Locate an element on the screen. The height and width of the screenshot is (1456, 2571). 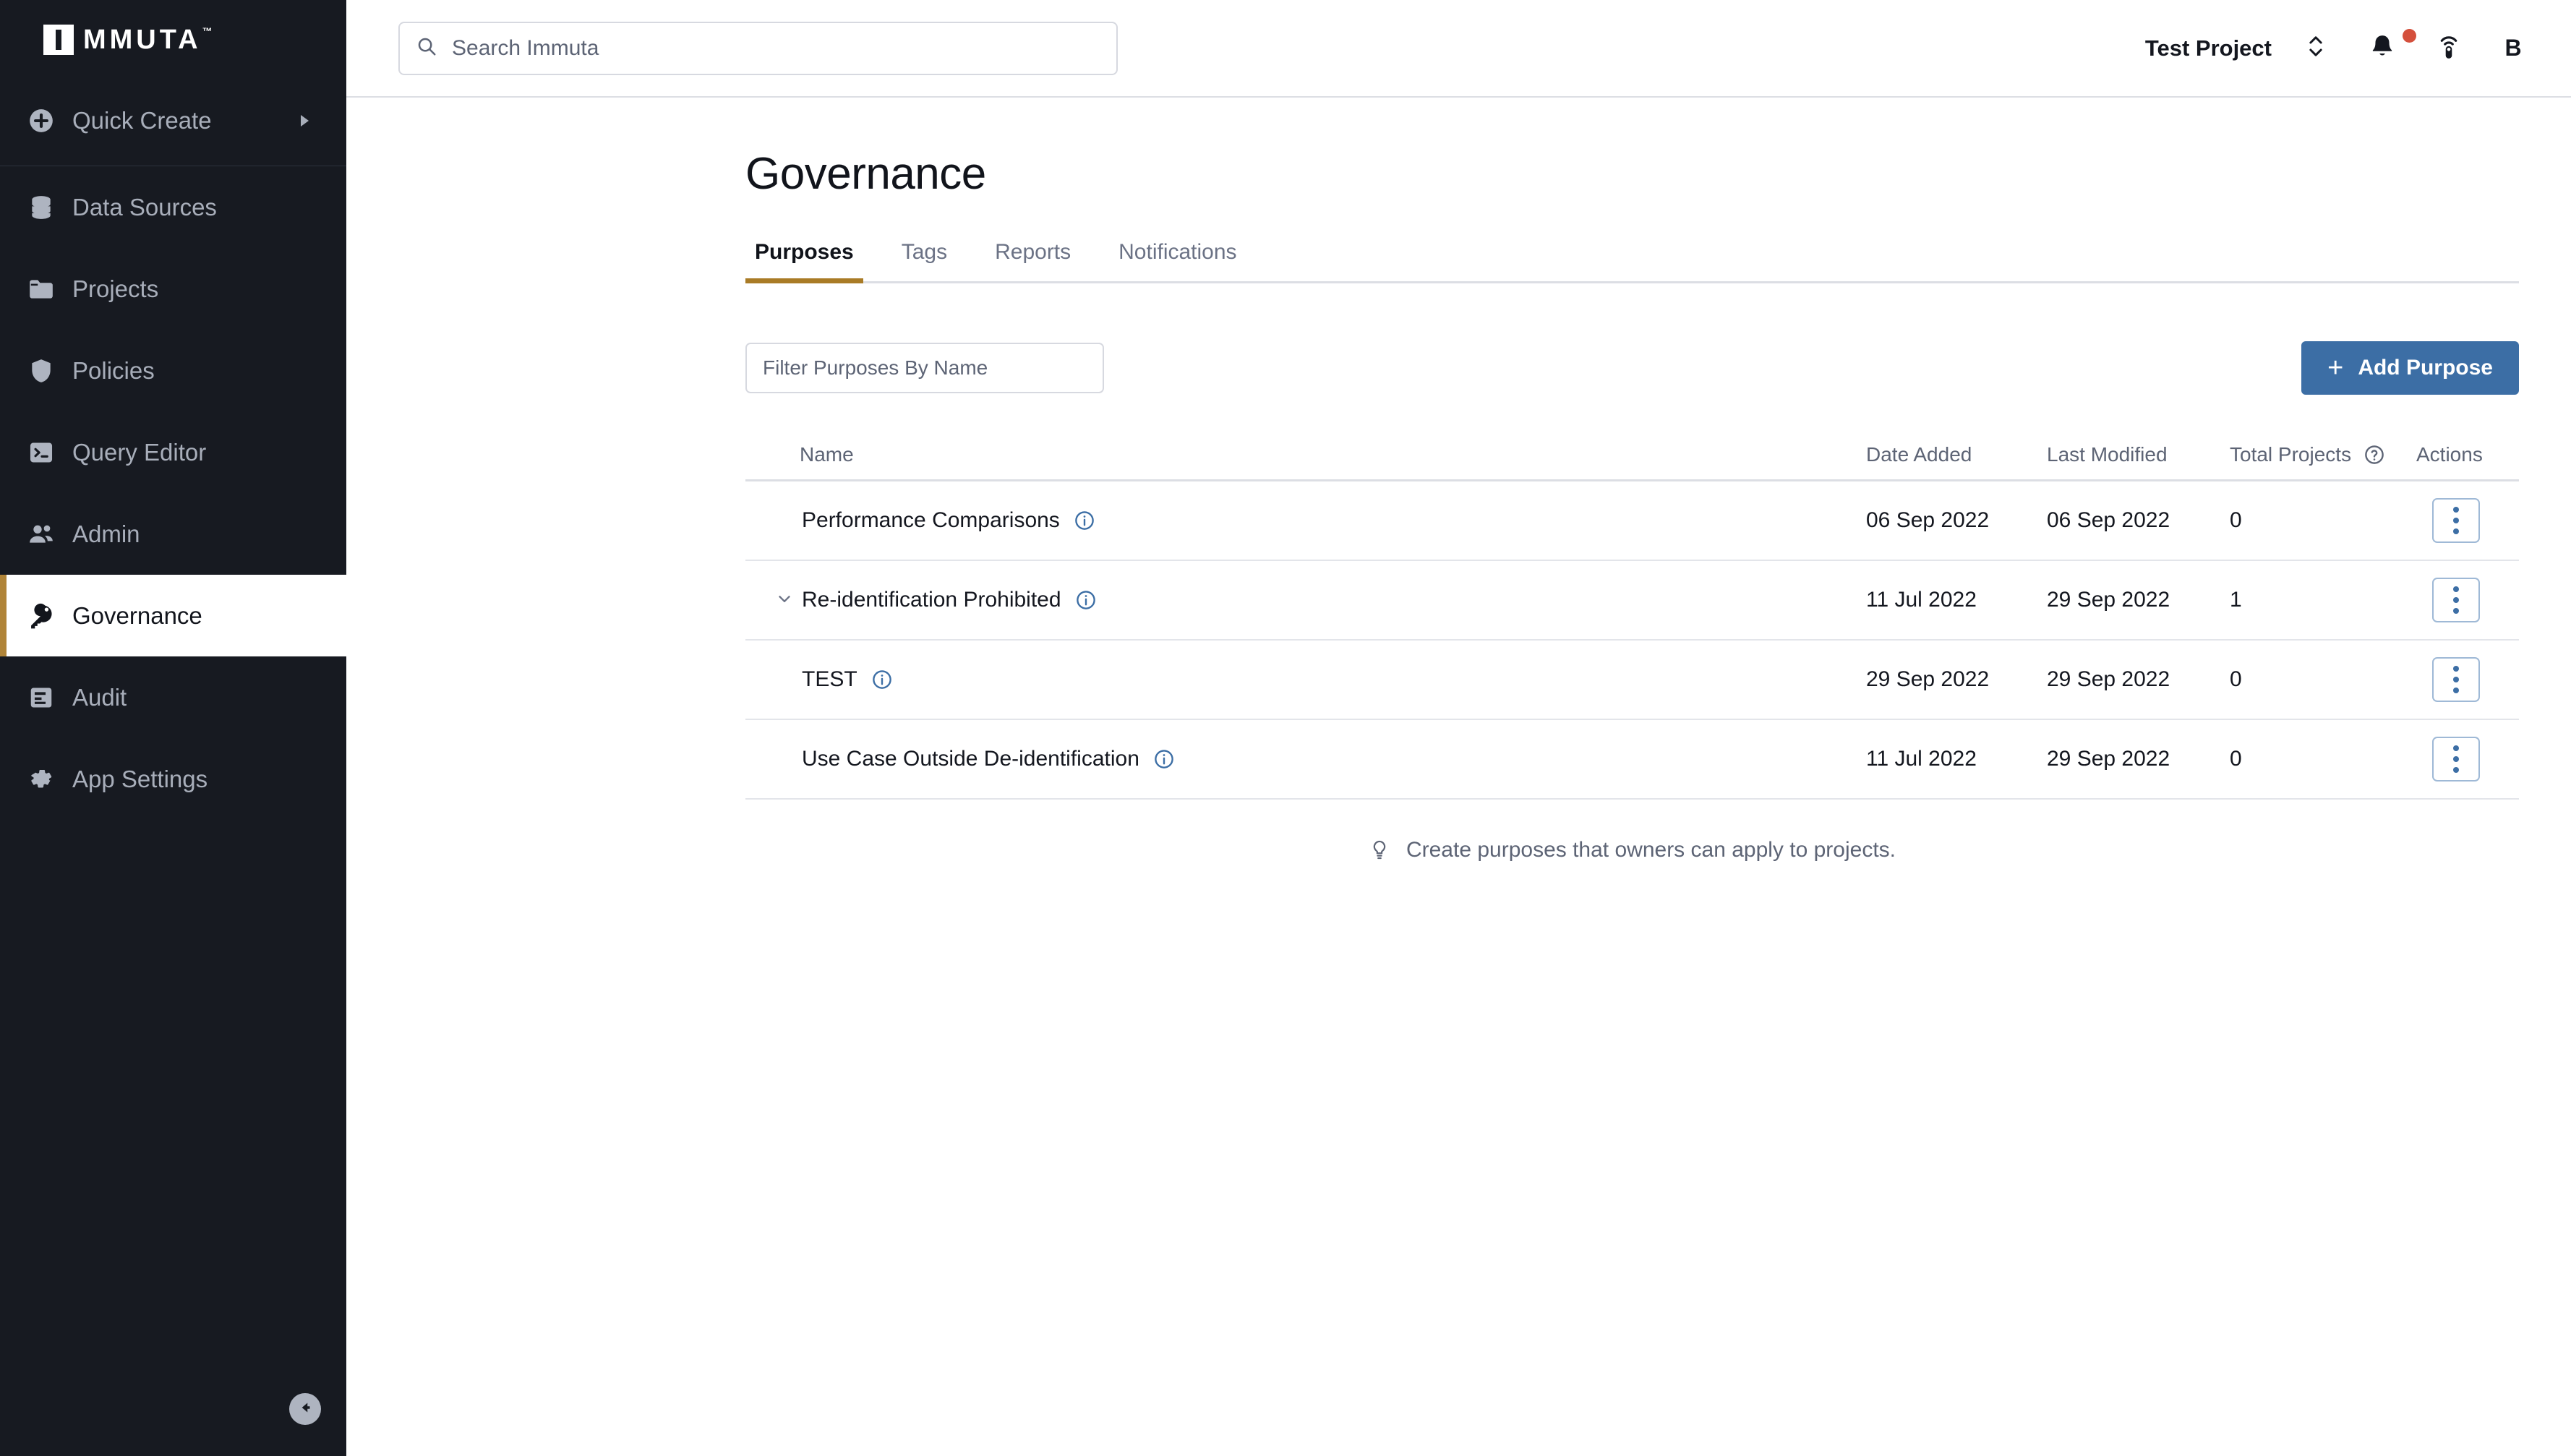
chevron-right-icon is located at coordinates (305, 120).